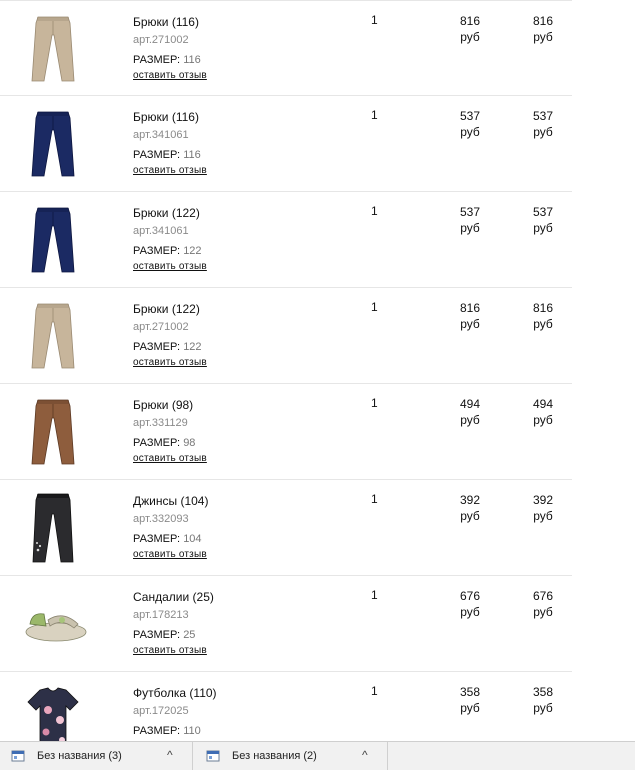  Describe the element at coordinates (543, 308) in the screenshot. I see `total-price-value: 816` at that location.